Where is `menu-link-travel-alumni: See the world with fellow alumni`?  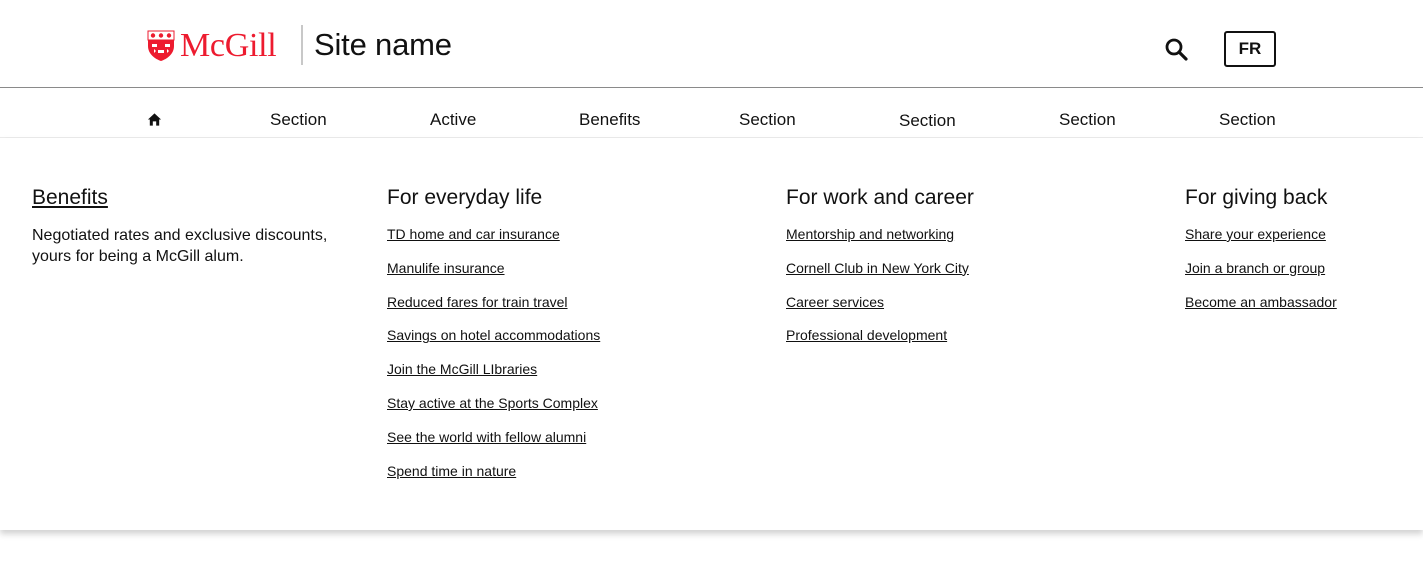
menu-link-travel-alumni: See the world with fellow alumni is located at coordinates (486, 437).